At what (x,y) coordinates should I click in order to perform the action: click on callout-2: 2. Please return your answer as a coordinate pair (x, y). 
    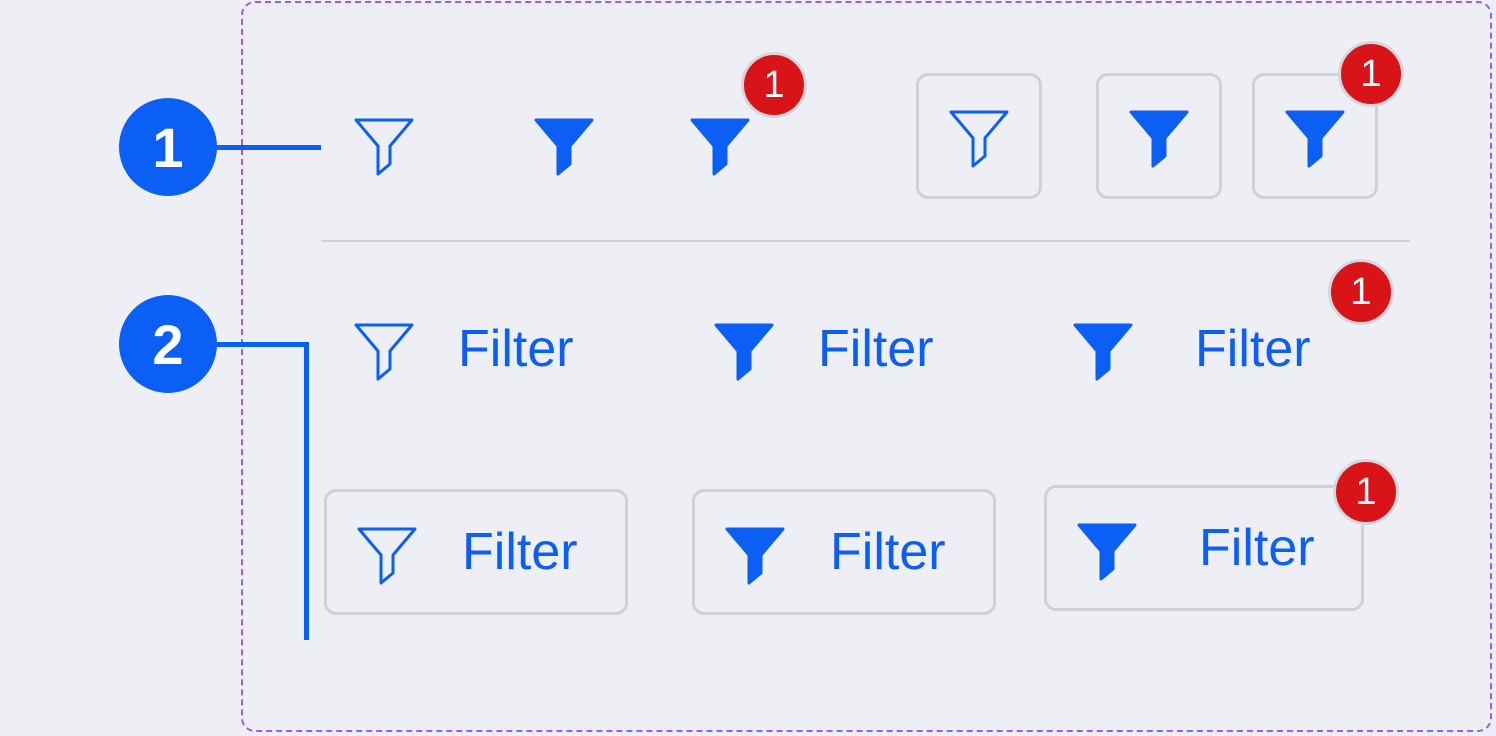
    Looking at the image, I should click on (168, 344).